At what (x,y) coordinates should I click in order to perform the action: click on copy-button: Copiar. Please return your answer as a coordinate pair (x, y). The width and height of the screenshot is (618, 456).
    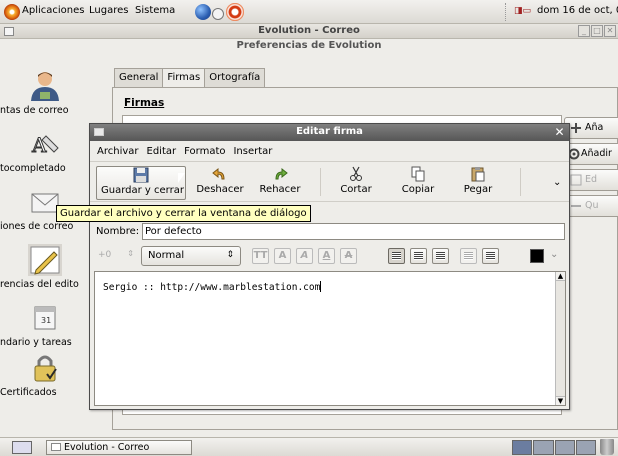
    Looking at the image, I should click on (418, 183).